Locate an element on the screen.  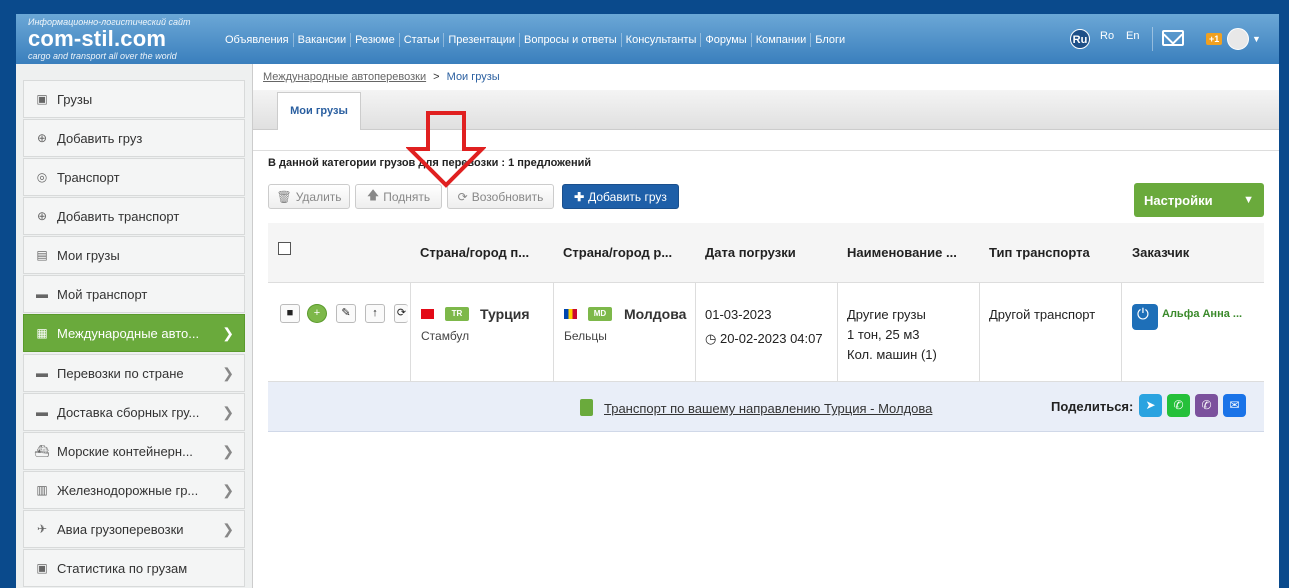
nav-item: Объявления is located at coordinates (257, 40).